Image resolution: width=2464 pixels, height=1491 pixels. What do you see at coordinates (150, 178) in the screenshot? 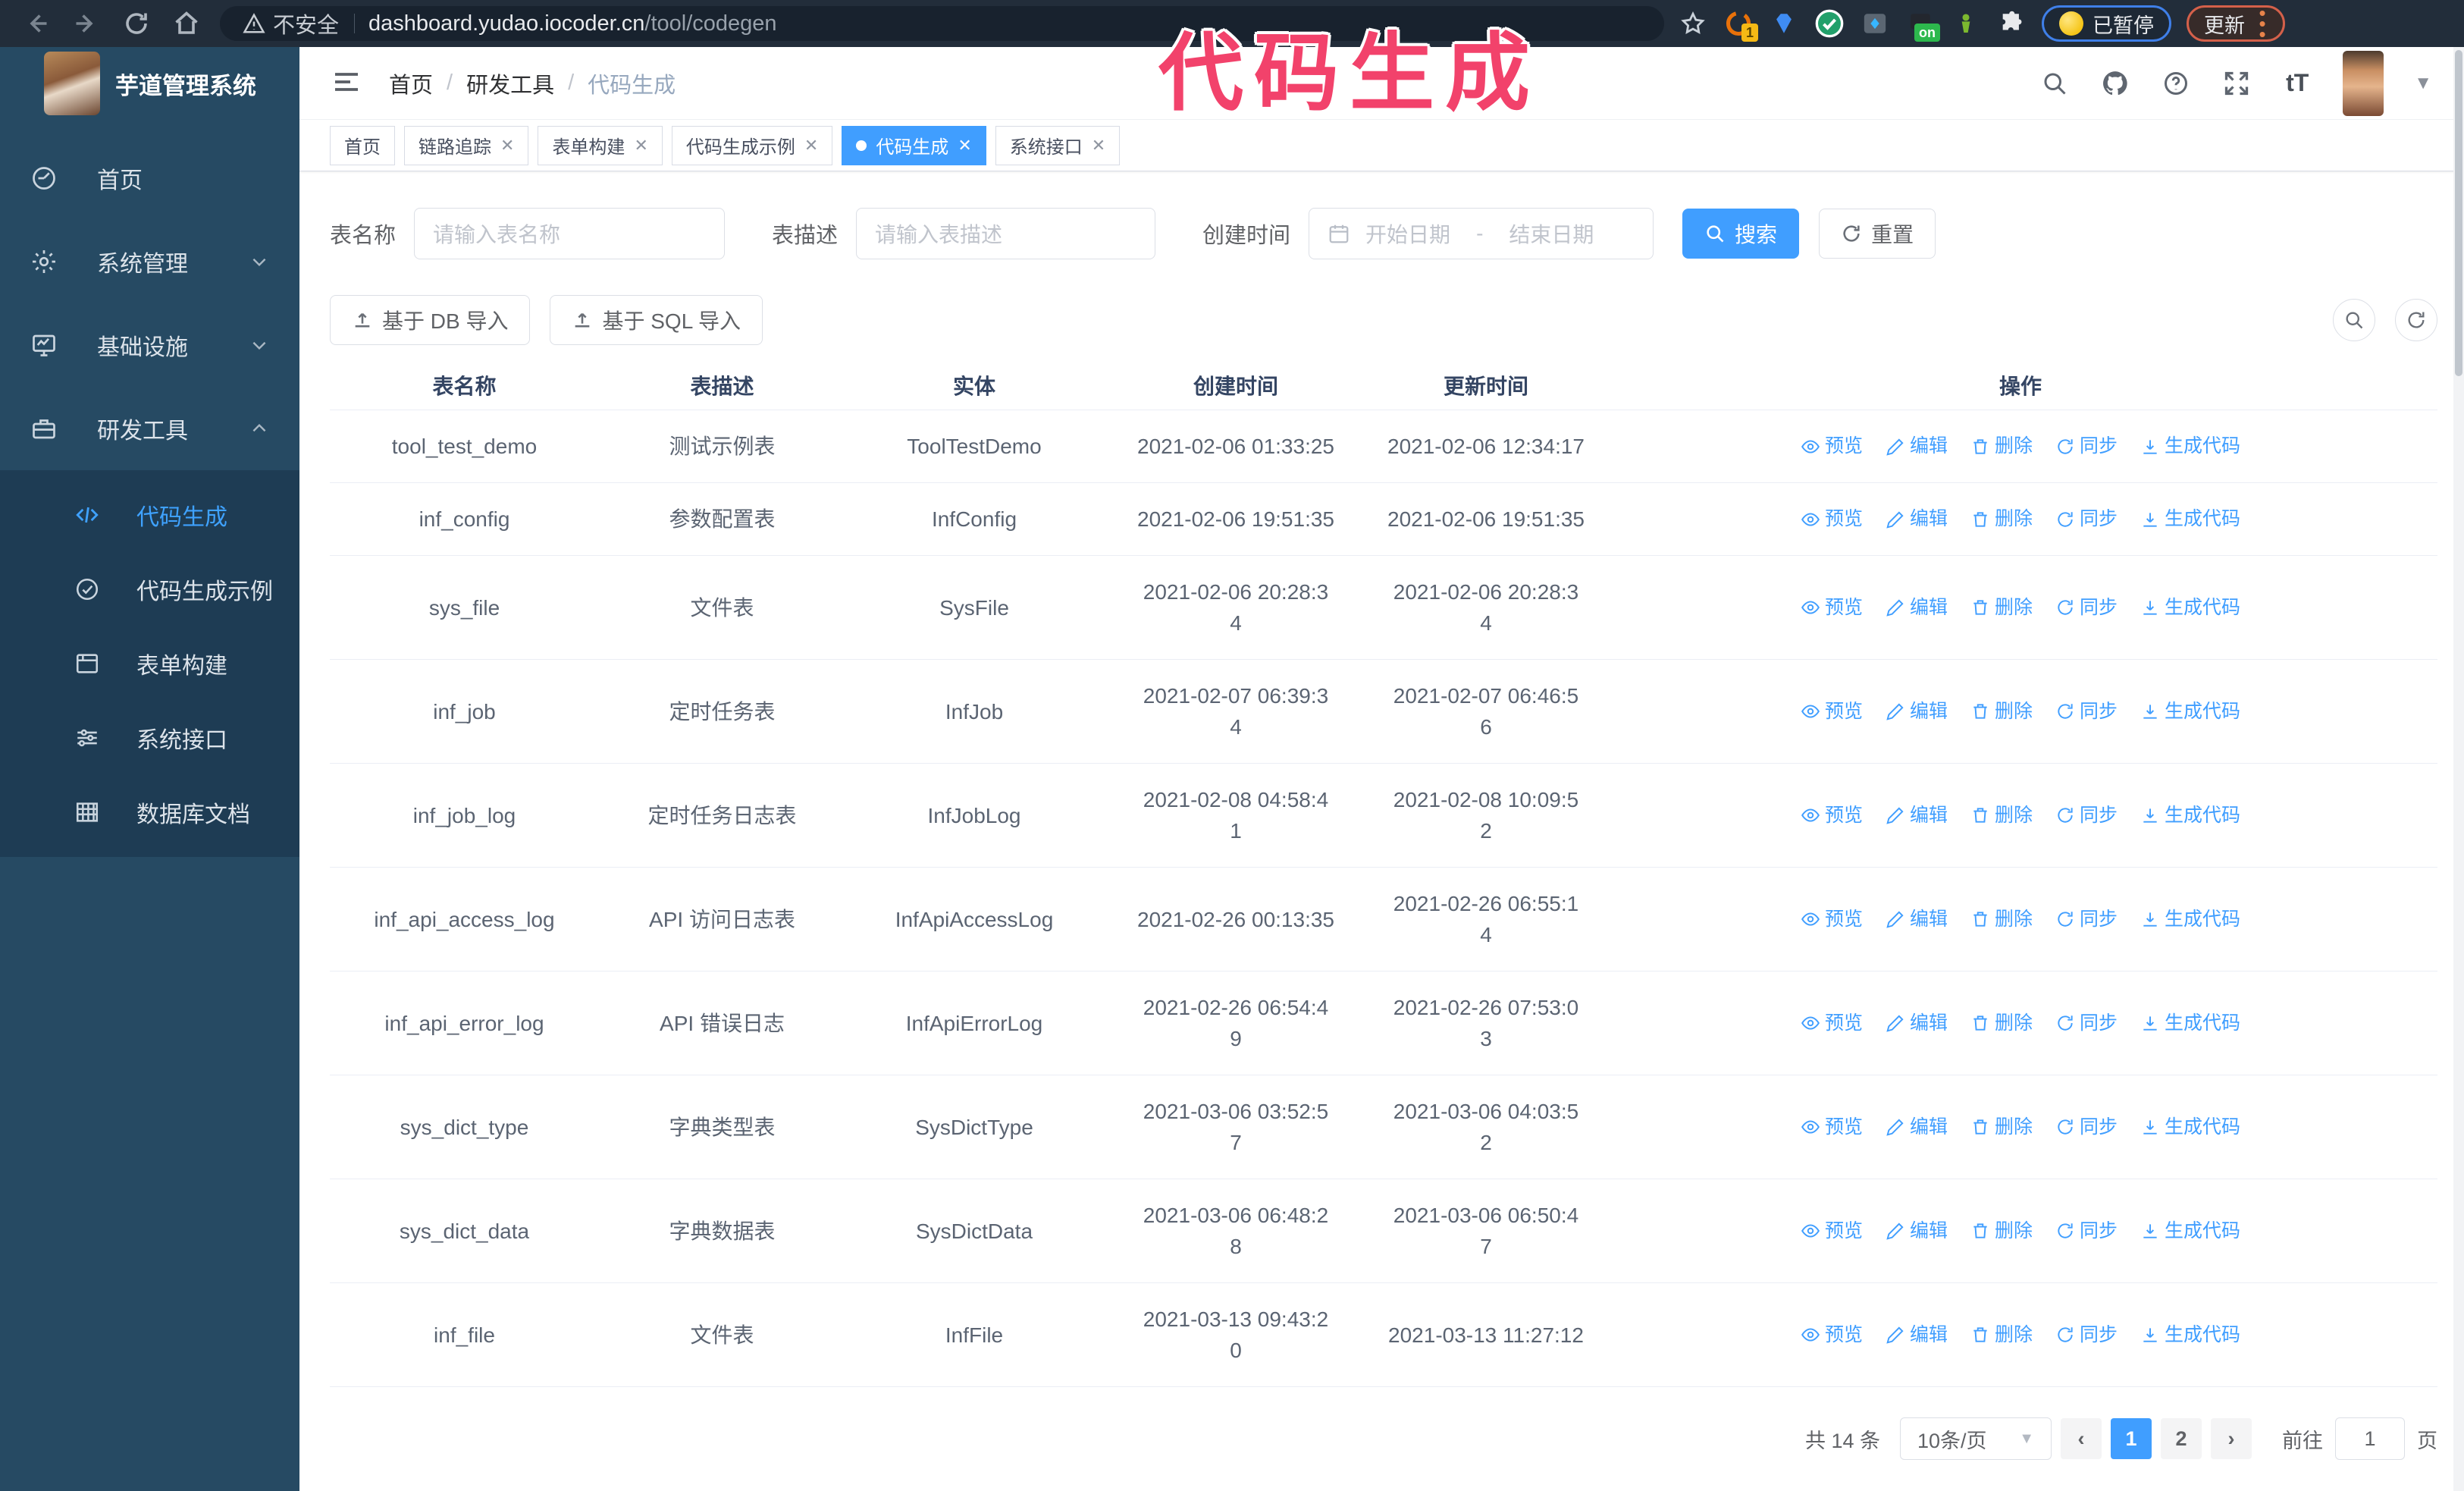
I see `sidebar-item-home: 首页` at bounding box center [150, 178].